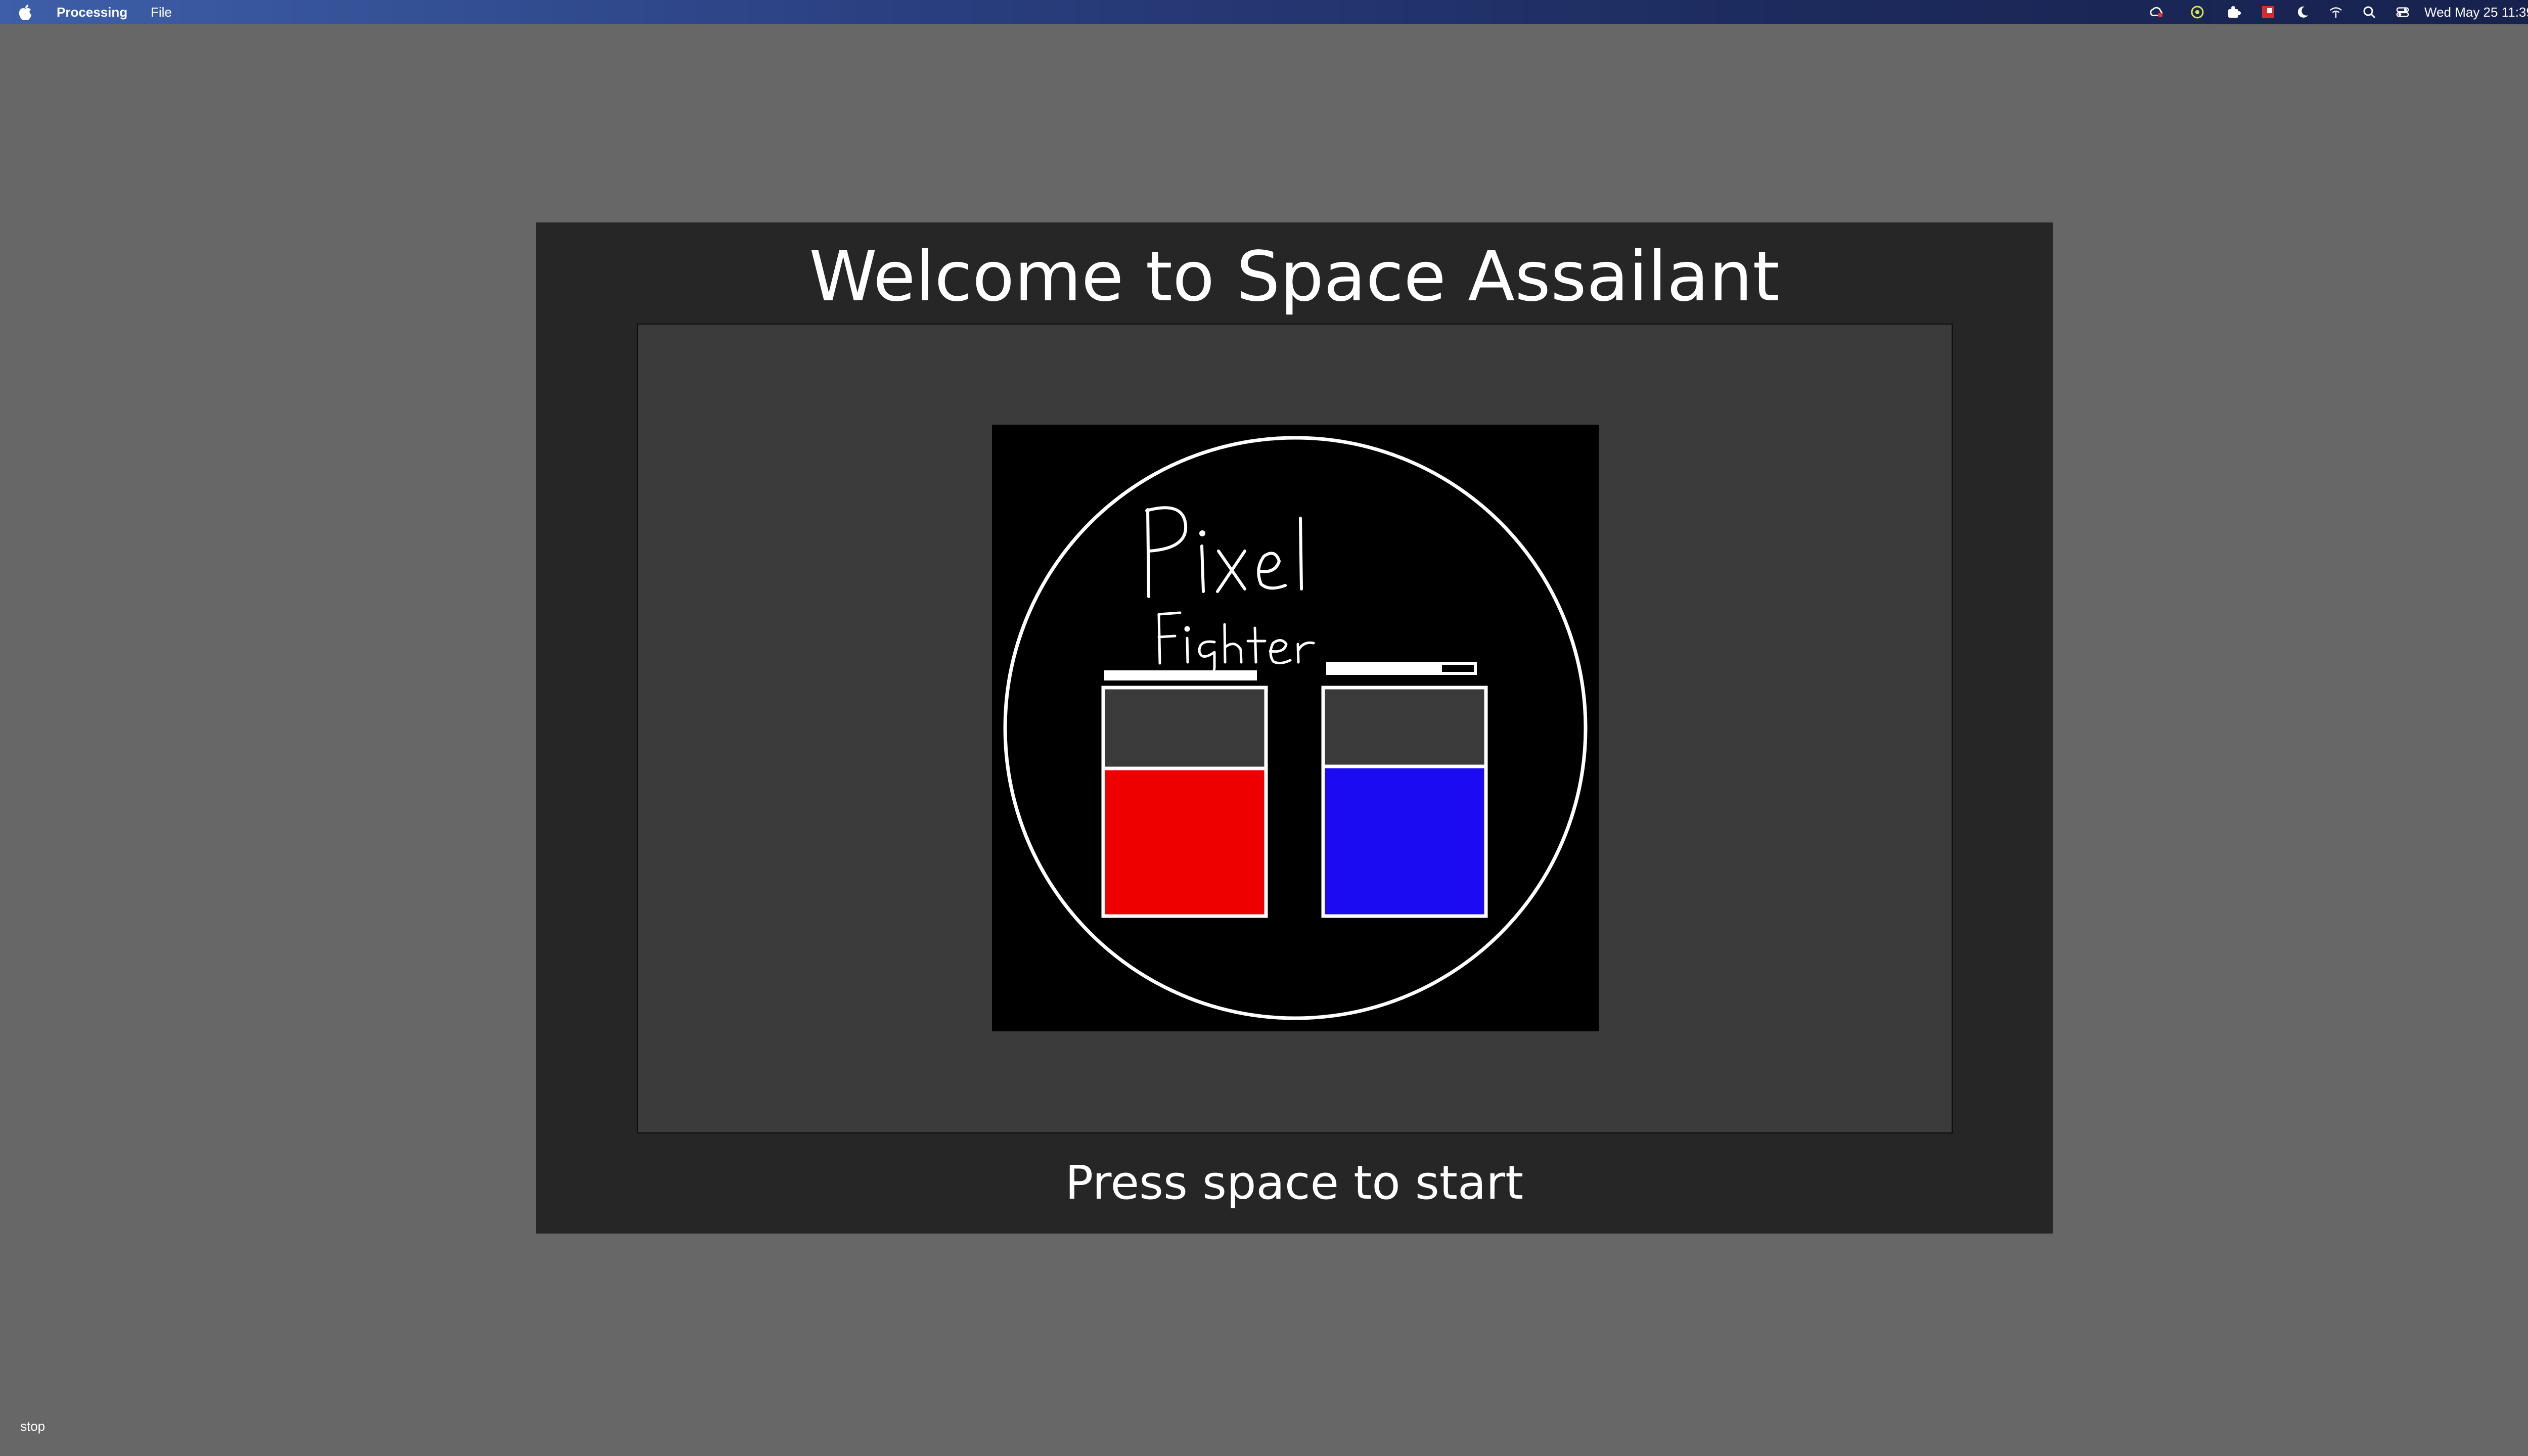 This screenshot has height=1456, width=2528. I want to click on wifi-icon, so click(2336, 12).